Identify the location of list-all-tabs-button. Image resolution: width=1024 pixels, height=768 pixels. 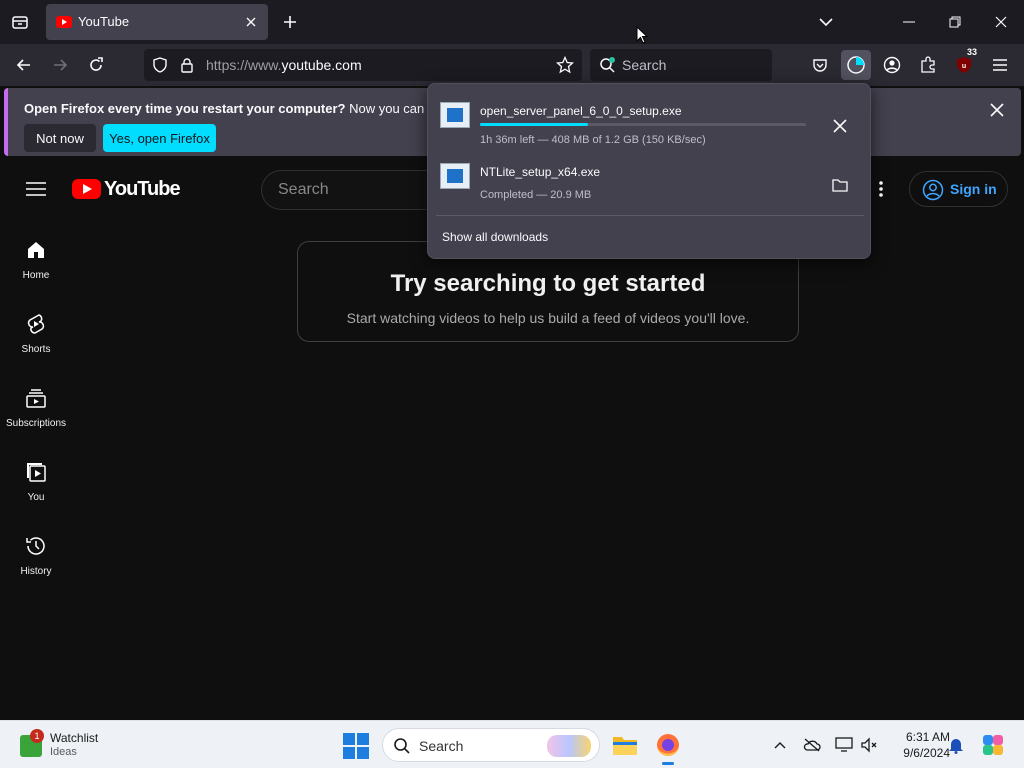
(826, 22).